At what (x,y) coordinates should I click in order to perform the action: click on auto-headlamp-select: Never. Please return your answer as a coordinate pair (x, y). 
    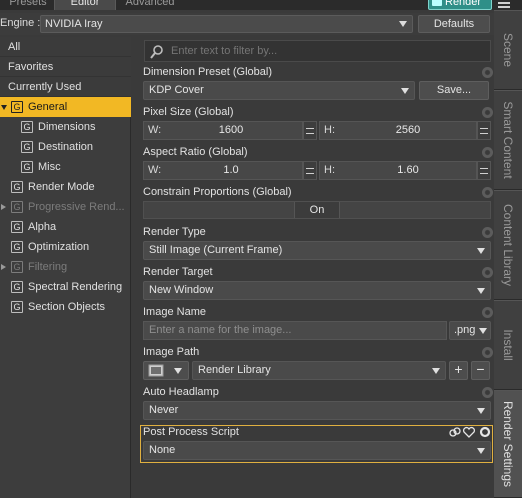
    Looking at the image, I should click on (317, 410).